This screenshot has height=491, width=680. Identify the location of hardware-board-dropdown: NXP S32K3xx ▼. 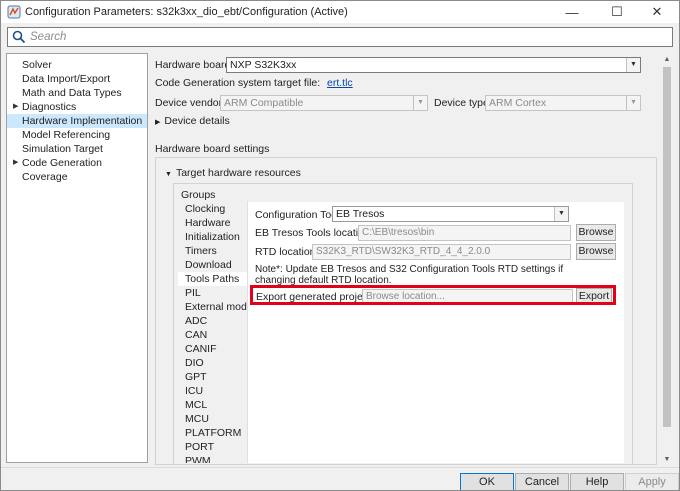
(433, 65).